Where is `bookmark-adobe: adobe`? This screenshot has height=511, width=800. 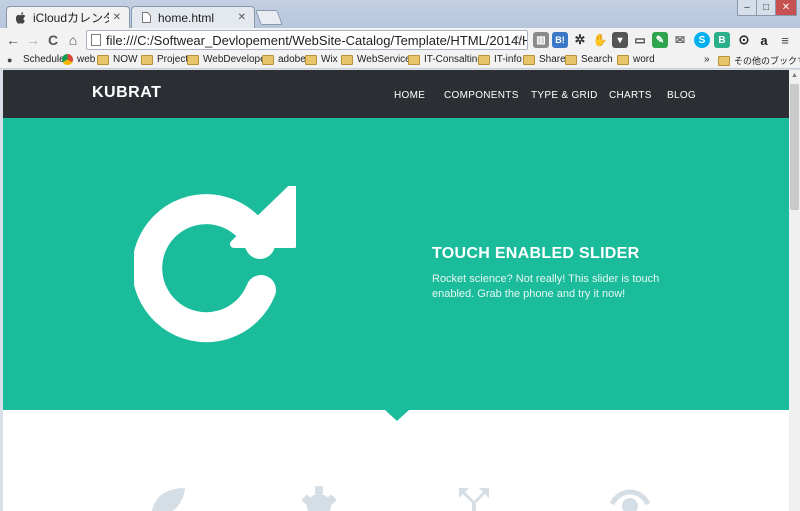 bookmark-adobe: adobe is located at coordinates (284, 59).